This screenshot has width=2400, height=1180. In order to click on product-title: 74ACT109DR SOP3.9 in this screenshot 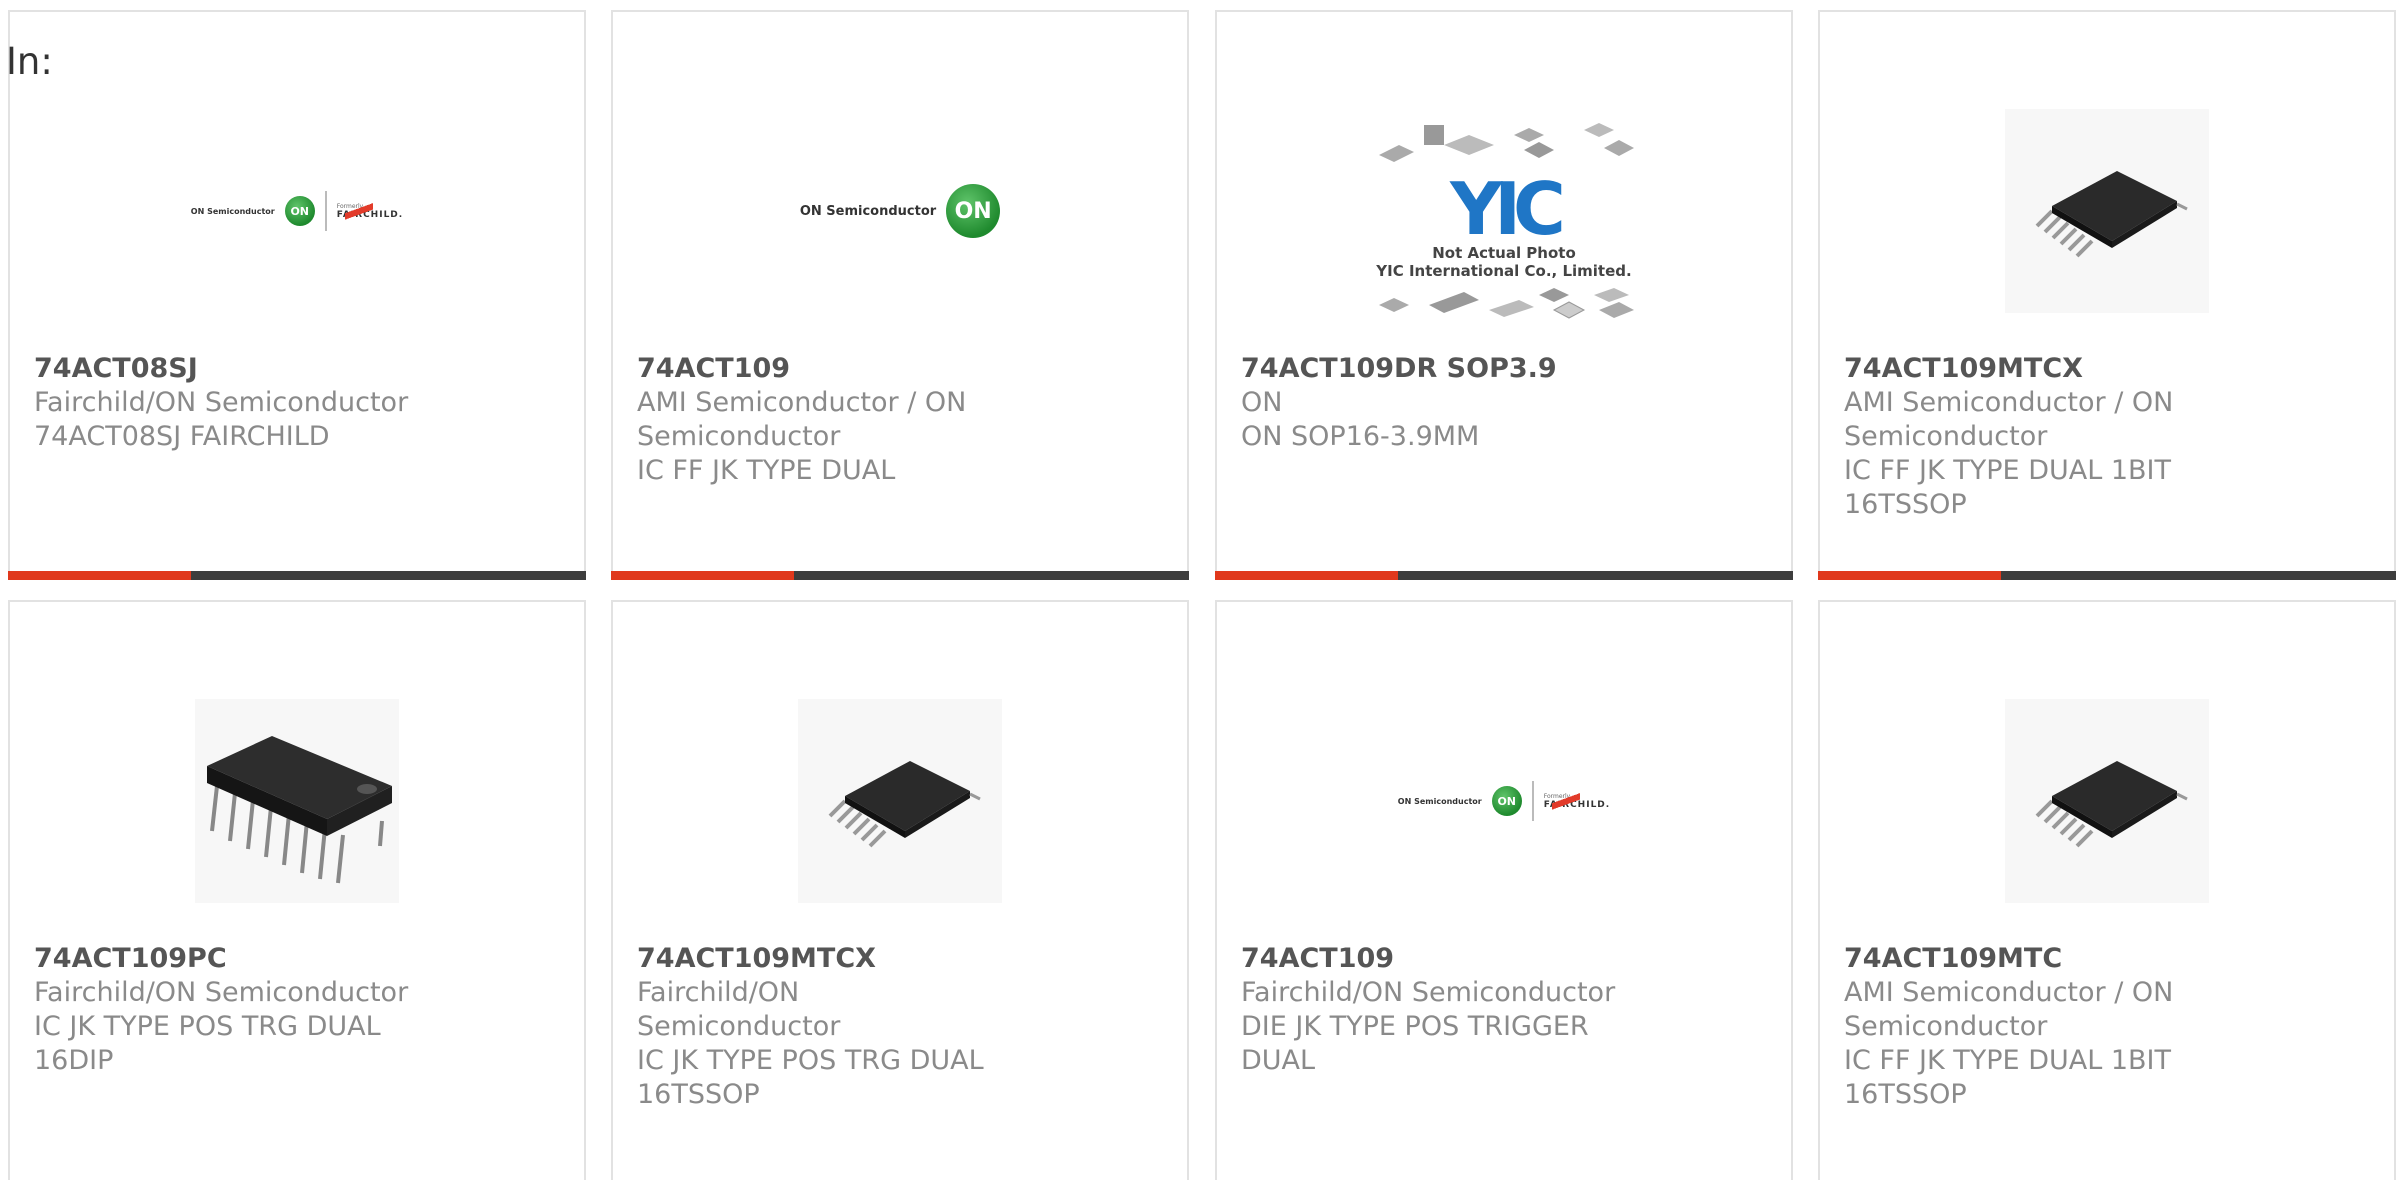, I will do `click(1451, 369)`.